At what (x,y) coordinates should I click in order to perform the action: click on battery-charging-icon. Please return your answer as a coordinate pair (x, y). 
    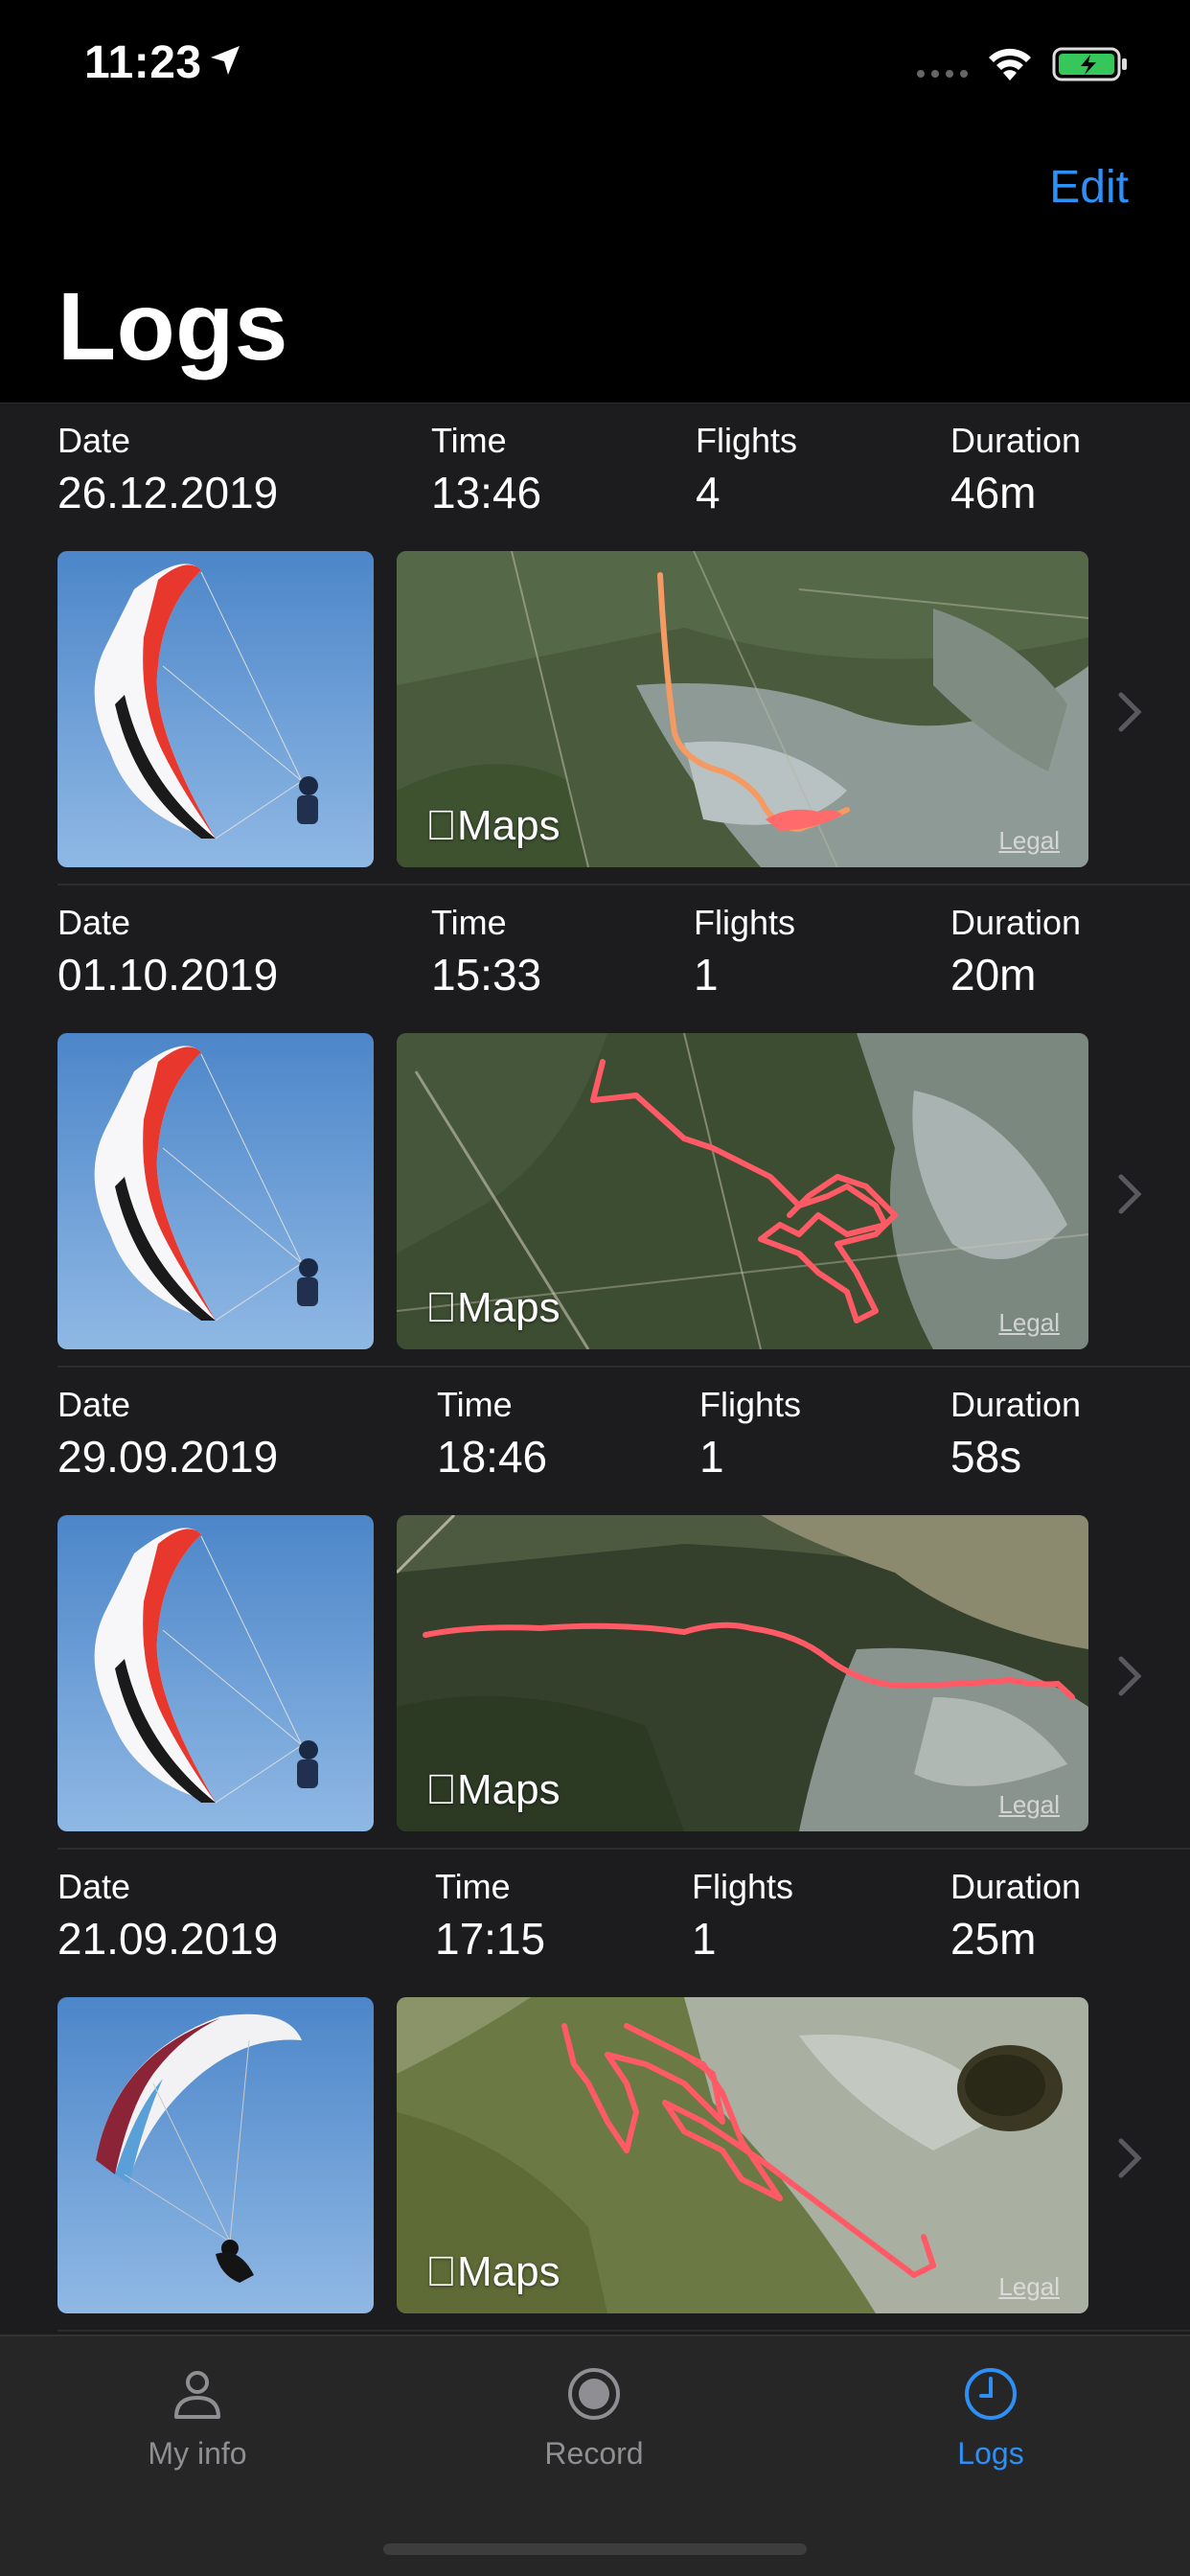
    Looking at the image, I should click on (1090, 64).